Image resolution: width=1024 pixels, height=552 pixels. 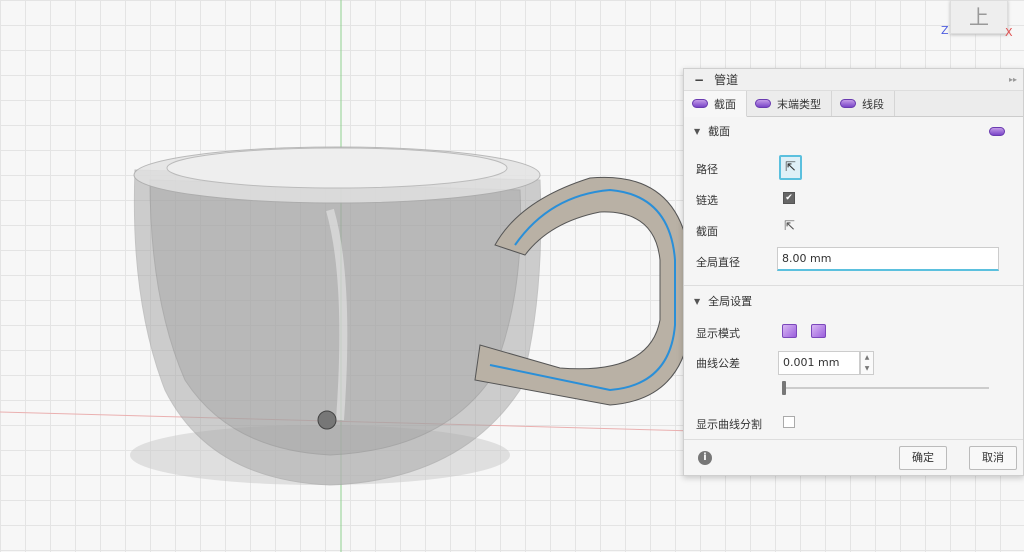 I want to click on collapse-icon: −, so click(x=699, y=80).